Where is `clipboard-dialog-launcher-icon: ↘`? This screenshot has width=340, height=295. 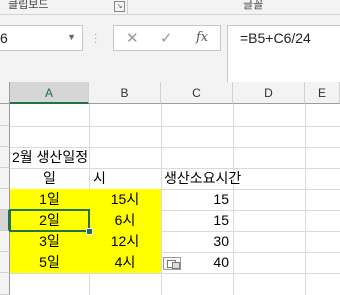 clipboard-dialog-launcher-icon: ↘ is located at coordinates (119, 6).